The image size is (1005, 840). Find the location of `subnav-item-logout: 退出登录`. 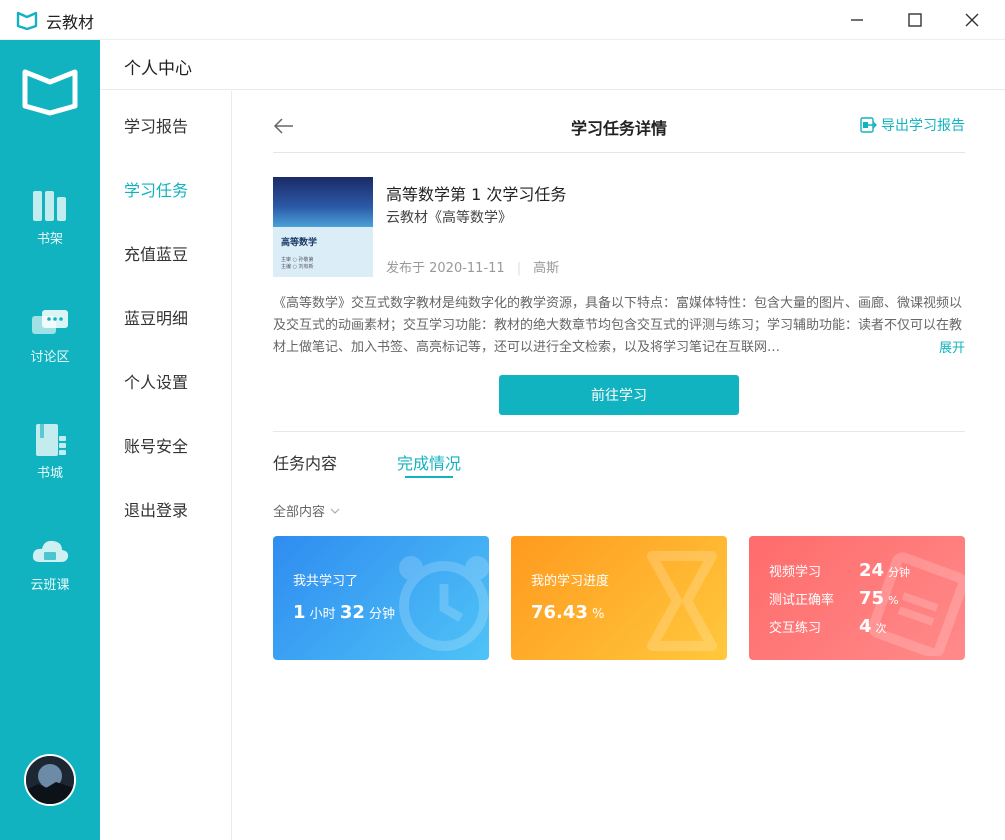

subnav-item-logout: 退出登录 is located at coordinates (156, 509).